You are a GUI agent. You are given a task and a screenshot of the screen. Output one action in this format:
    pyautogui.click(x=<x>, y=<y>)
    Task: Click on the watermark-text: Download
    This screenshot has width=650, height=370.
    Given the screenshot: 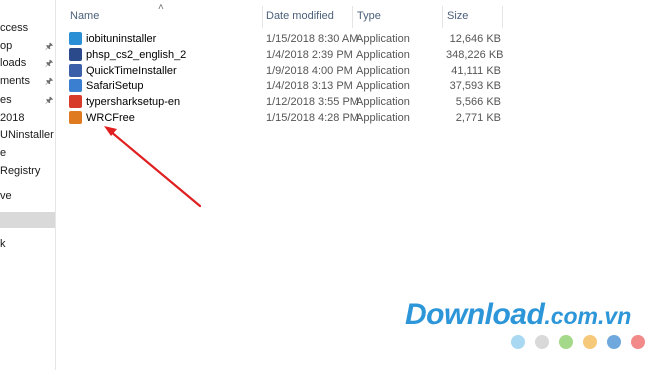 What is the action you would take?
    pyautogui.click(x=475, y=314)
    